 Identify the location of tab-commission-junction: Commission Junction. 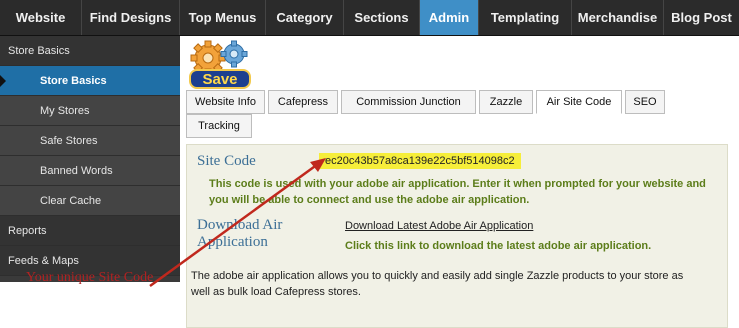
(408, 102).